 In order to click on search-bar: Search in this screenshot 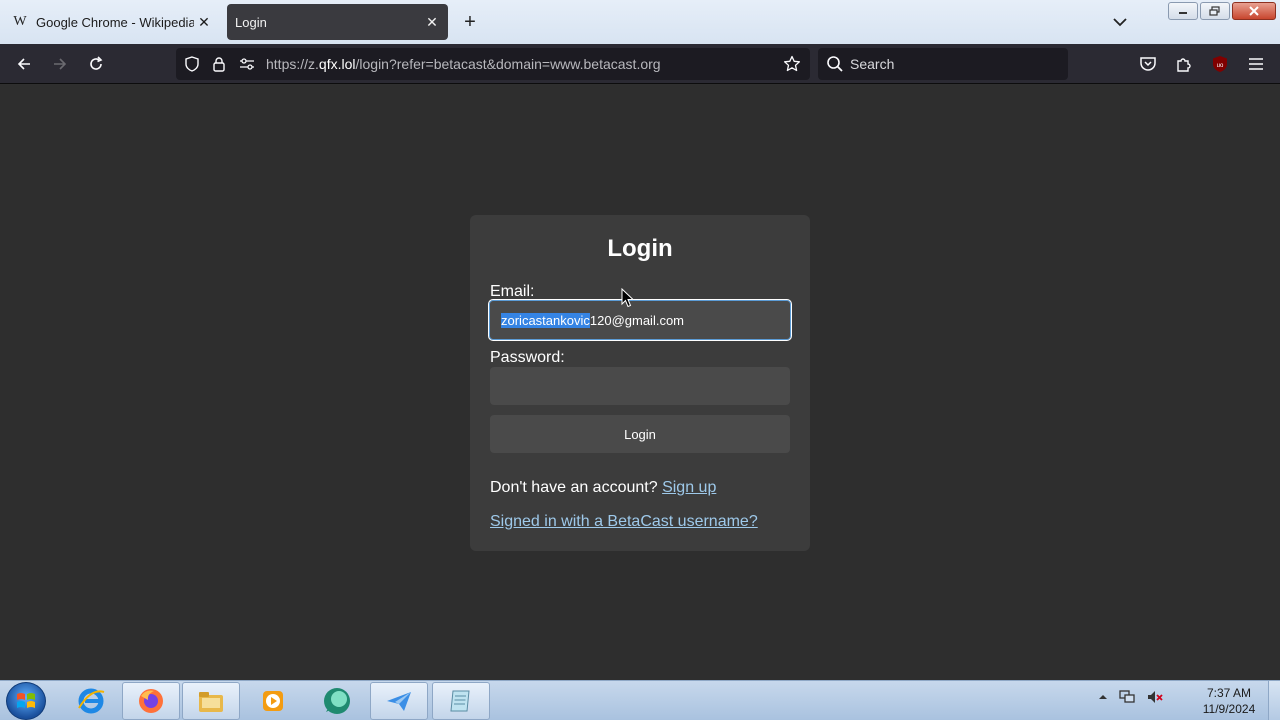, I will do `click(943, 64)`.